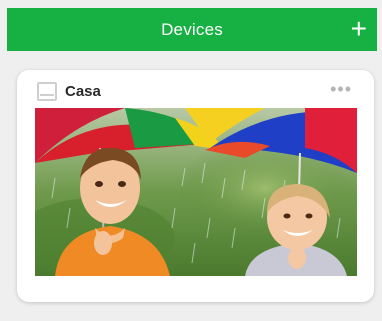 This screenshot has width=382, height=321. I want to click on device-card-header: Casa, so click(69, 91).